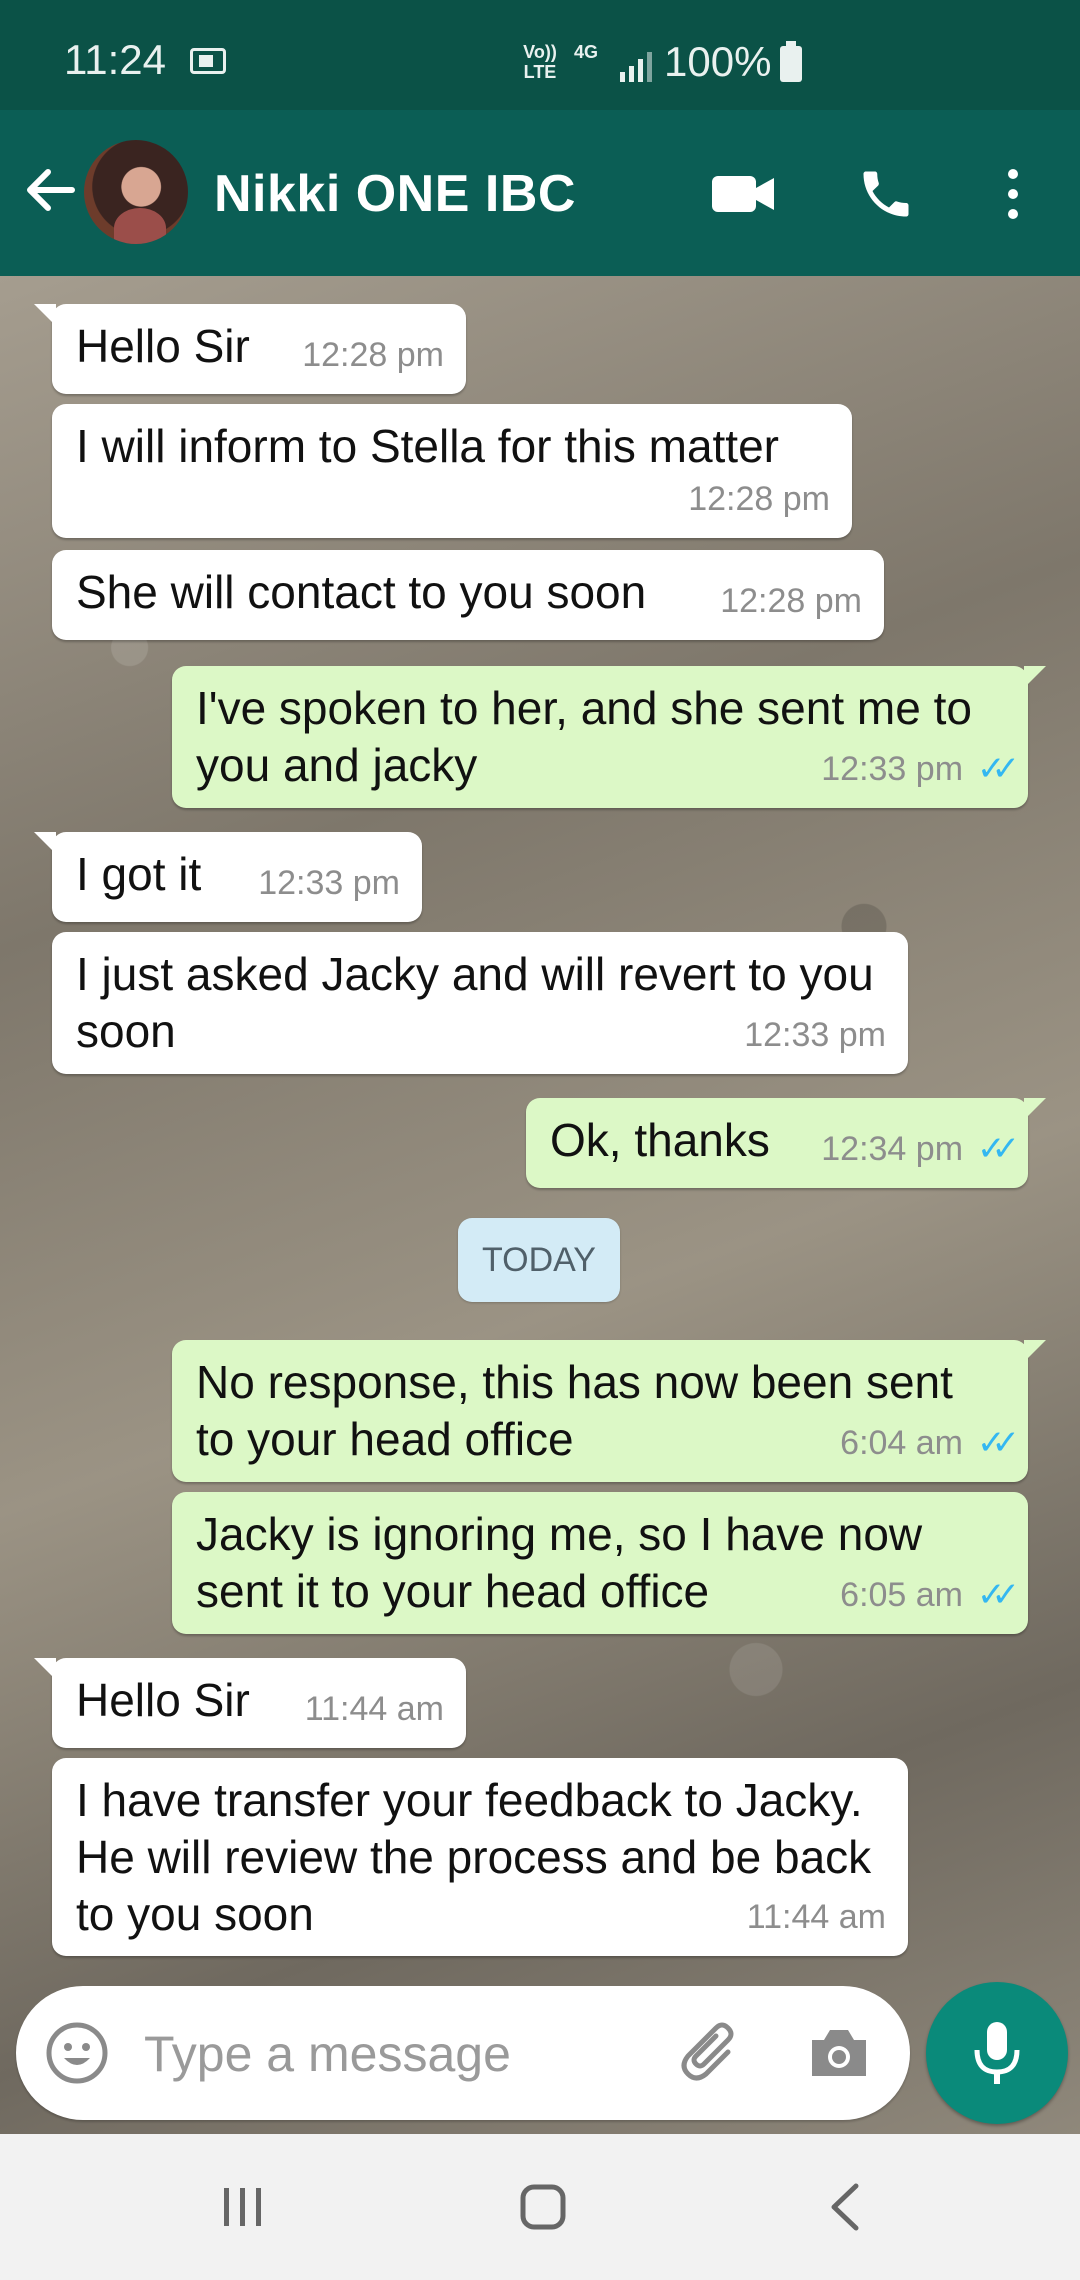 This screenshot has width=1080, height=2280. I want to click on message-text: I got it, so click(139, 874).